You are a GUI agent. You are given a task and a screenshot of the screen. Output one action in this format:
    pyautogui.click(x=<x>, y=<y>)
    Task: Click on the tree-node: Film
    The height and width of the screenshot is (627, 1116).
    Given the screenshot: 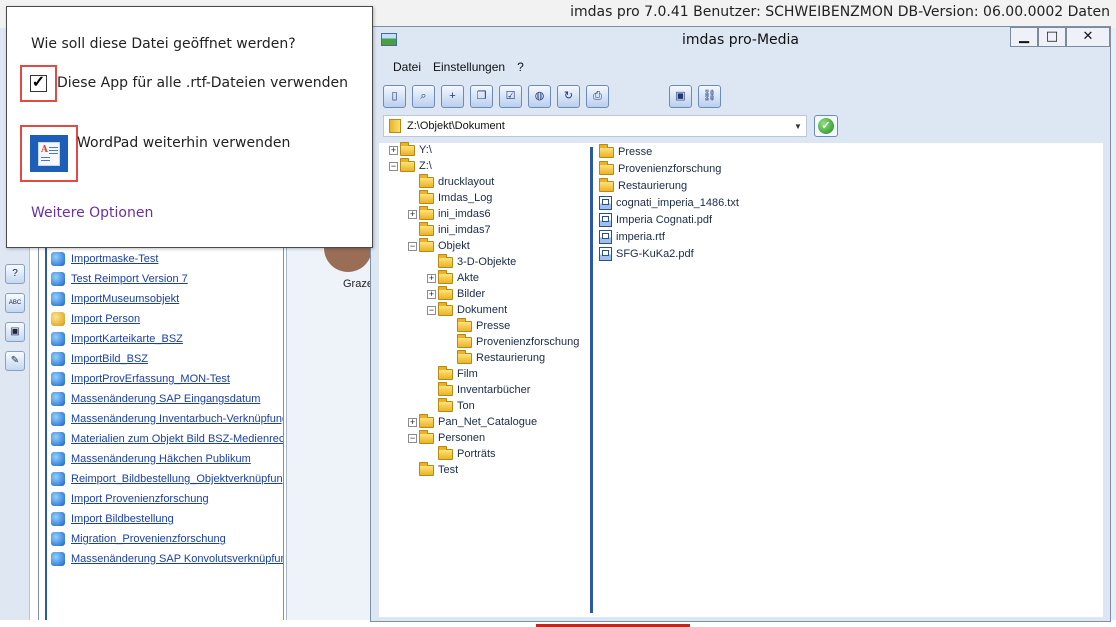 What is the action you would take?
    pyautogui.click(x=452, y=373)
    